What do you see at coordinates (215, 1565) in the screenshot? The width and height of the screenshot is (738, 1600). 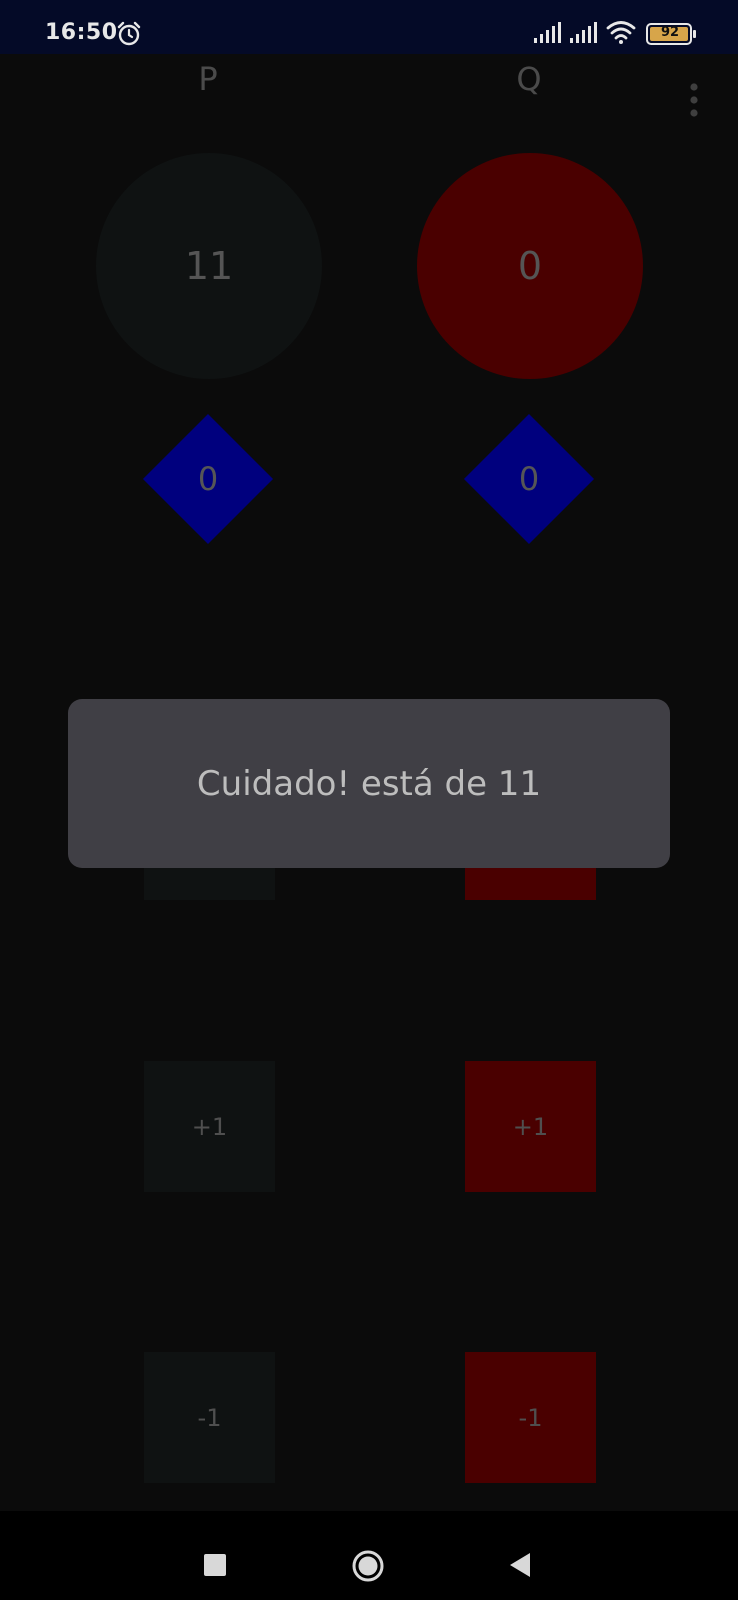 I see `recents-icon` at bounding box center [215, 1565].